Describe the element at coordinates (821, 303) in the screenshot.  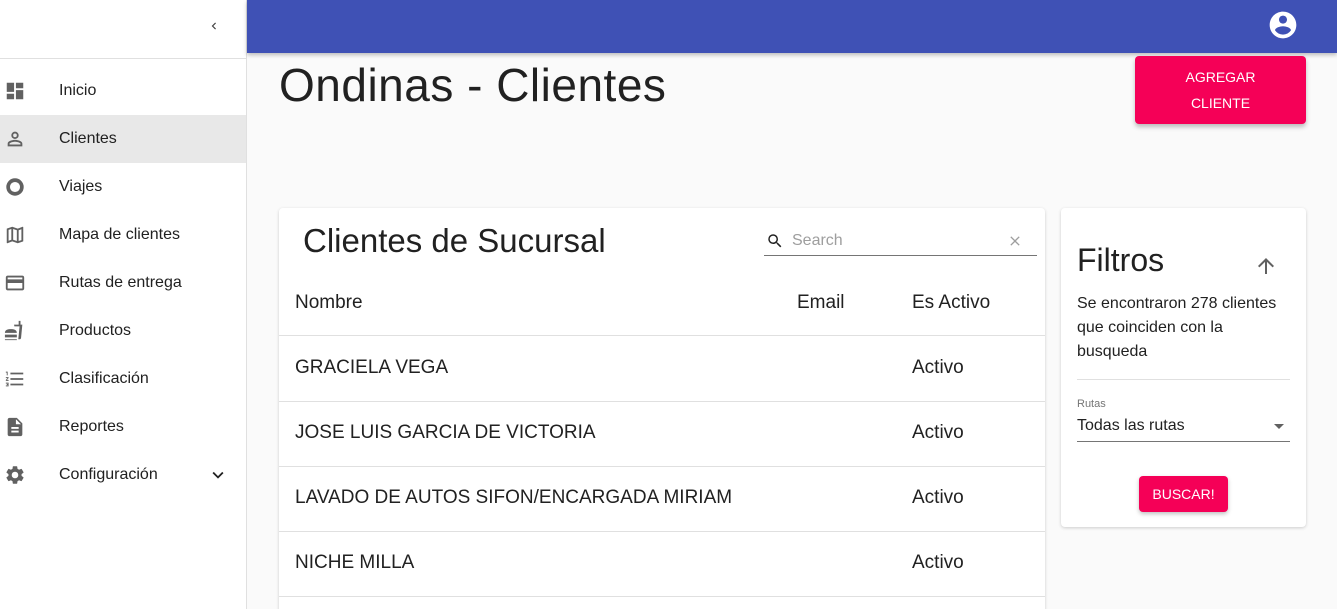
I see `column-header-email: Email` at that location.